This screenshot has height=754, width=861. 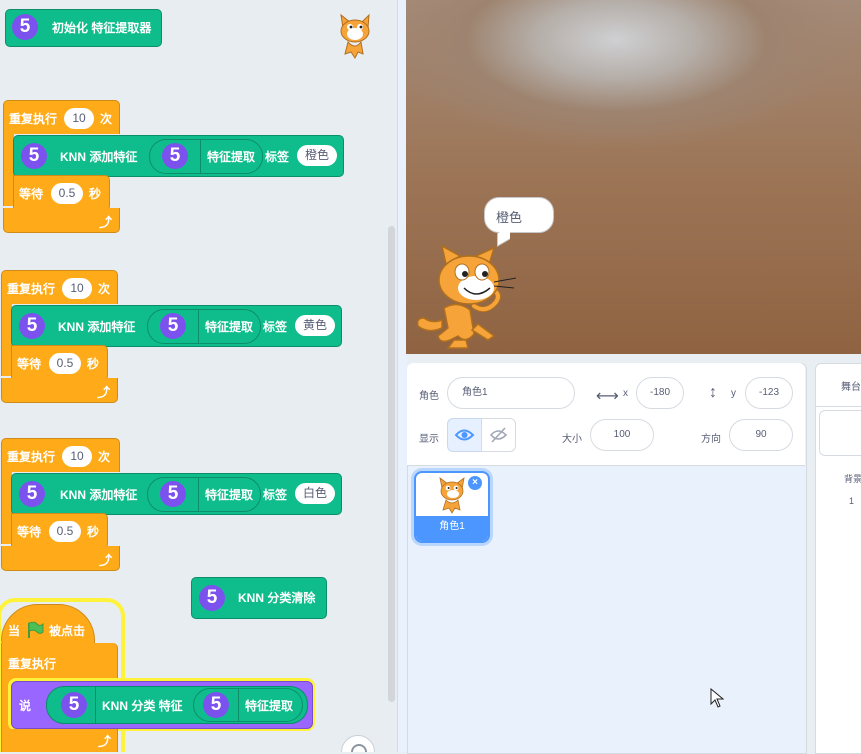 I want to click on block-label: KNN 分类清除, so click(x=277, y=598).